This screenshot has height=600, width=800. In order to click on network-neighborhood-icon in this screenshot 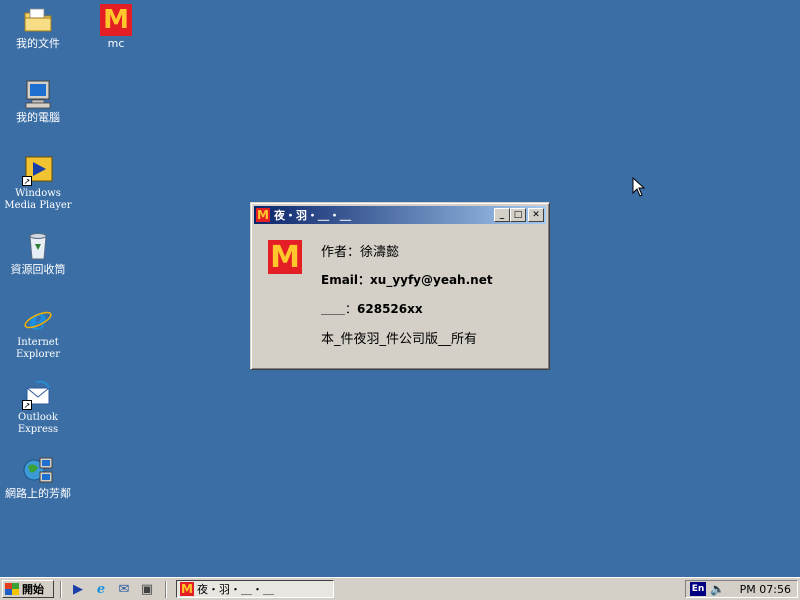, I will do `click(38, 470)`.